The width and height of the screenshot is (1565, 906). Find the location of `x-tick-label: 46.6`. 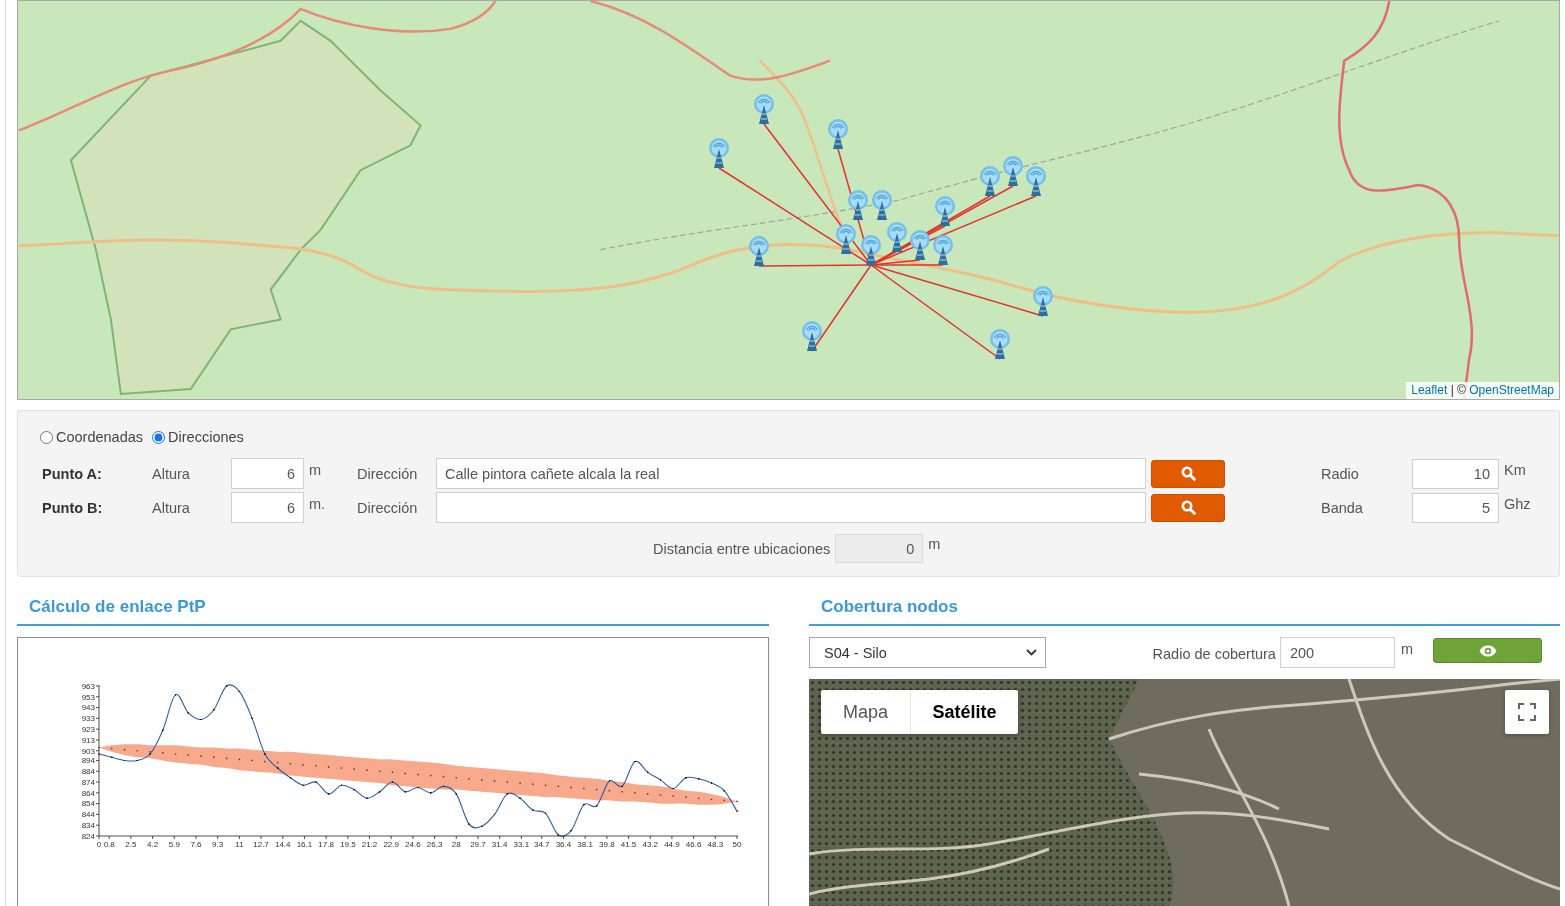

x-tick-label: 46.6 is located at coordinates (693, 844).